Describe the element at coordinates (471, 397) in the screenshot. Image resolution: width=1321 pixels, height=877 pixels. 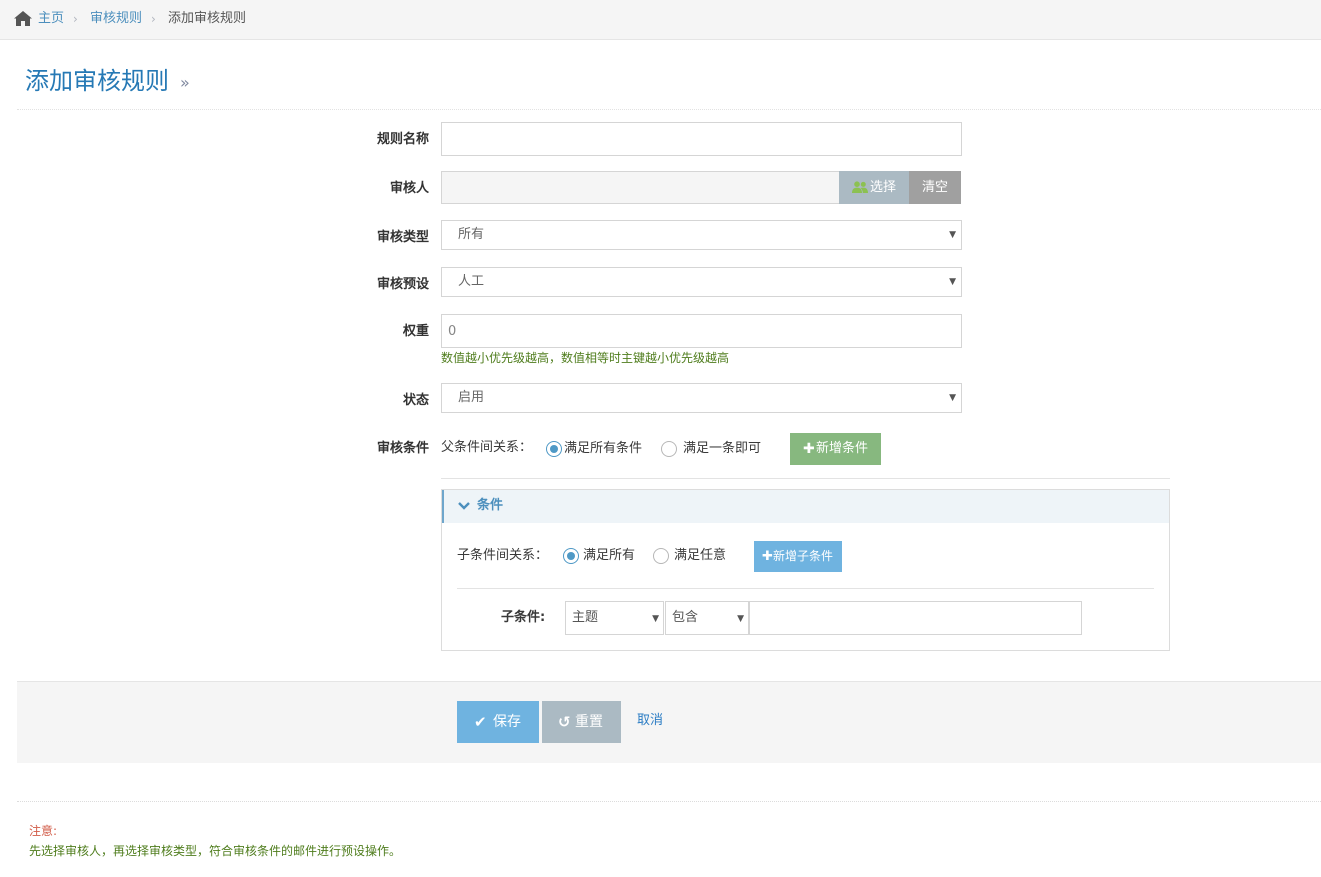
I see `status-value: 启用` at that location.